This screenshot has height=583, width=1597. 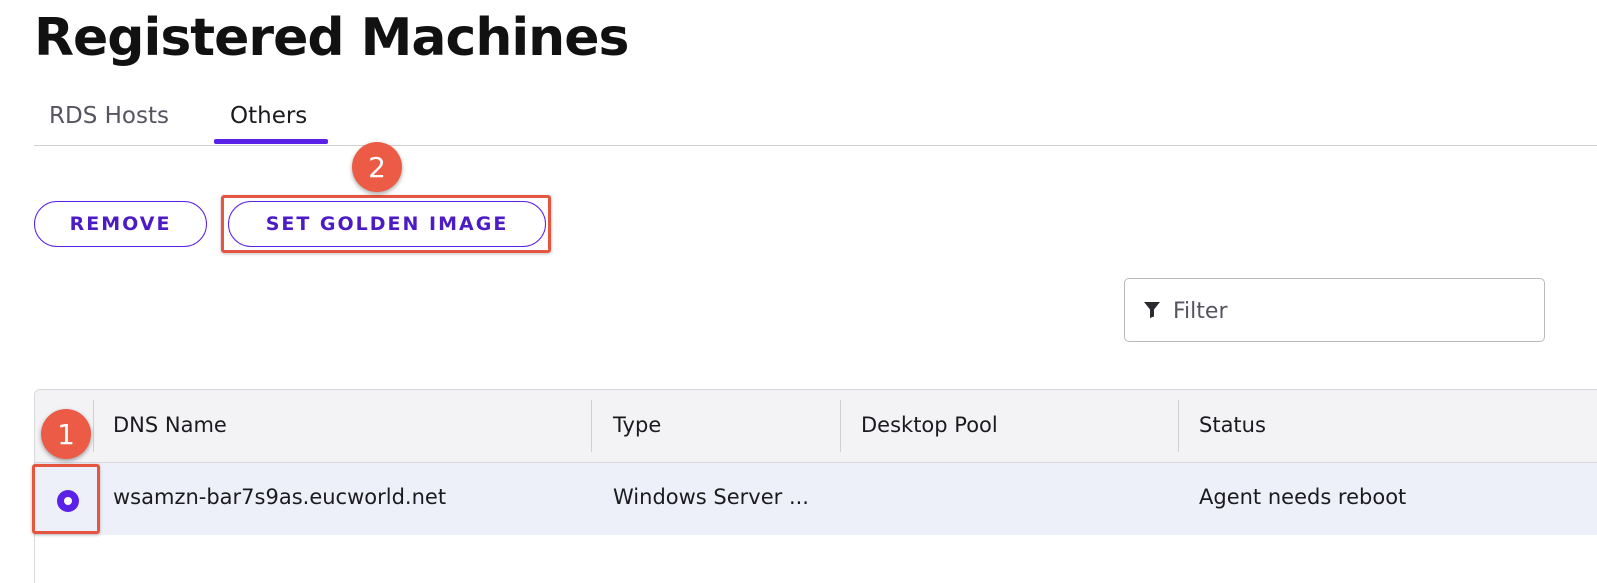 I want to click on column-header-status: Status, so click(x=1232, y=425).